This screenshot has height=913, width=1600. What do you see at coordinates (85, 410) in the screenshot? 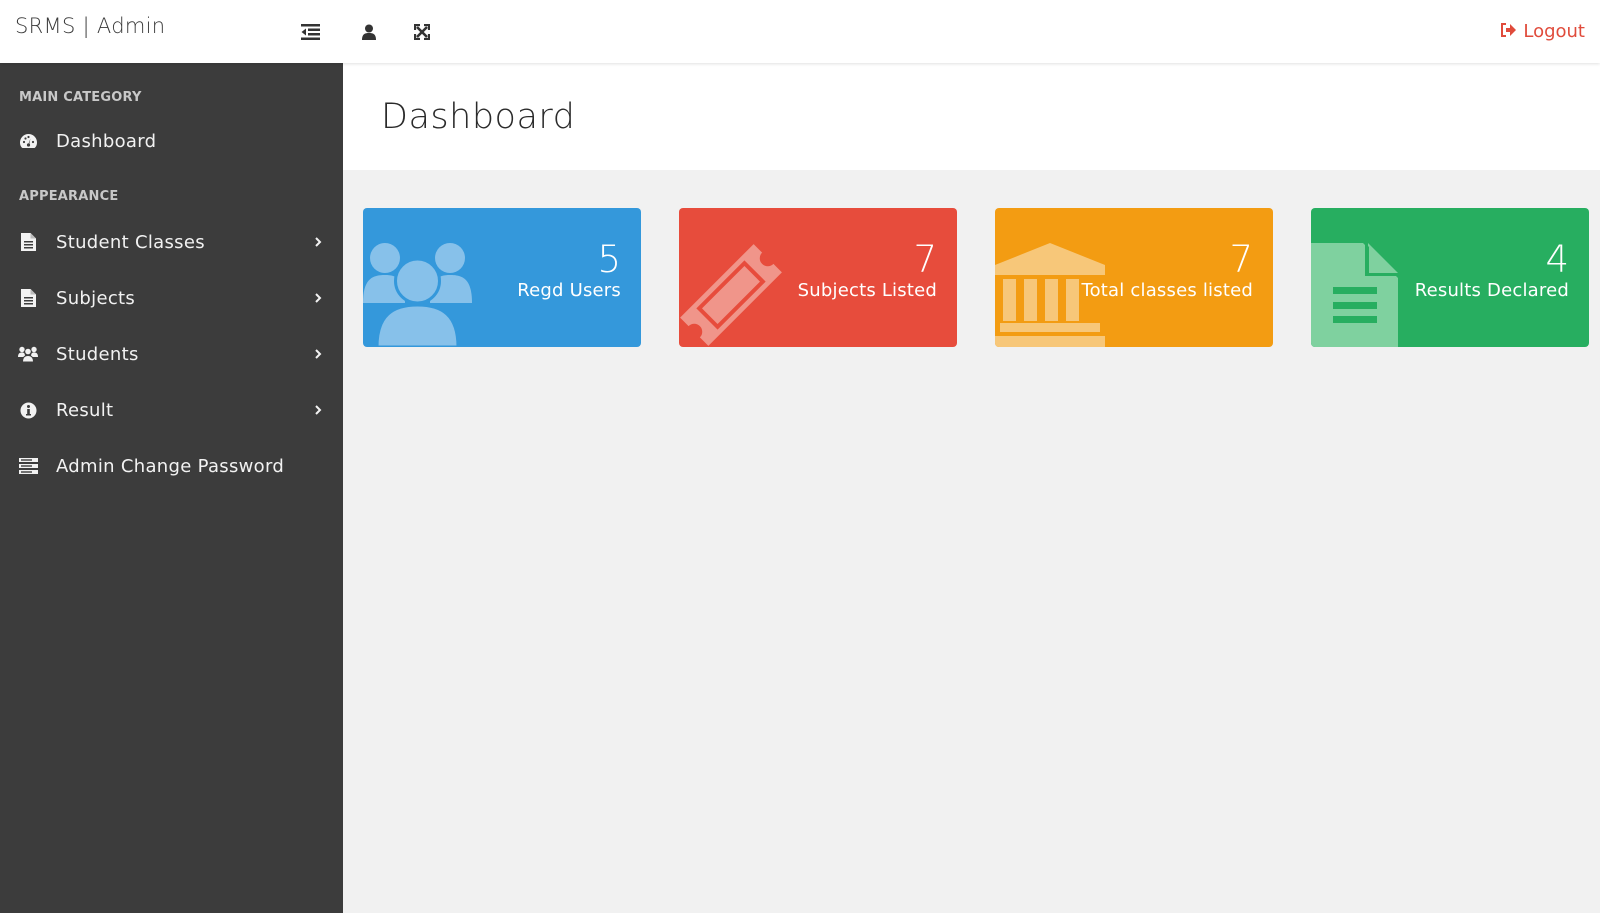
I see `sidebar-item-label: Result` at bounding box center [85, 410].